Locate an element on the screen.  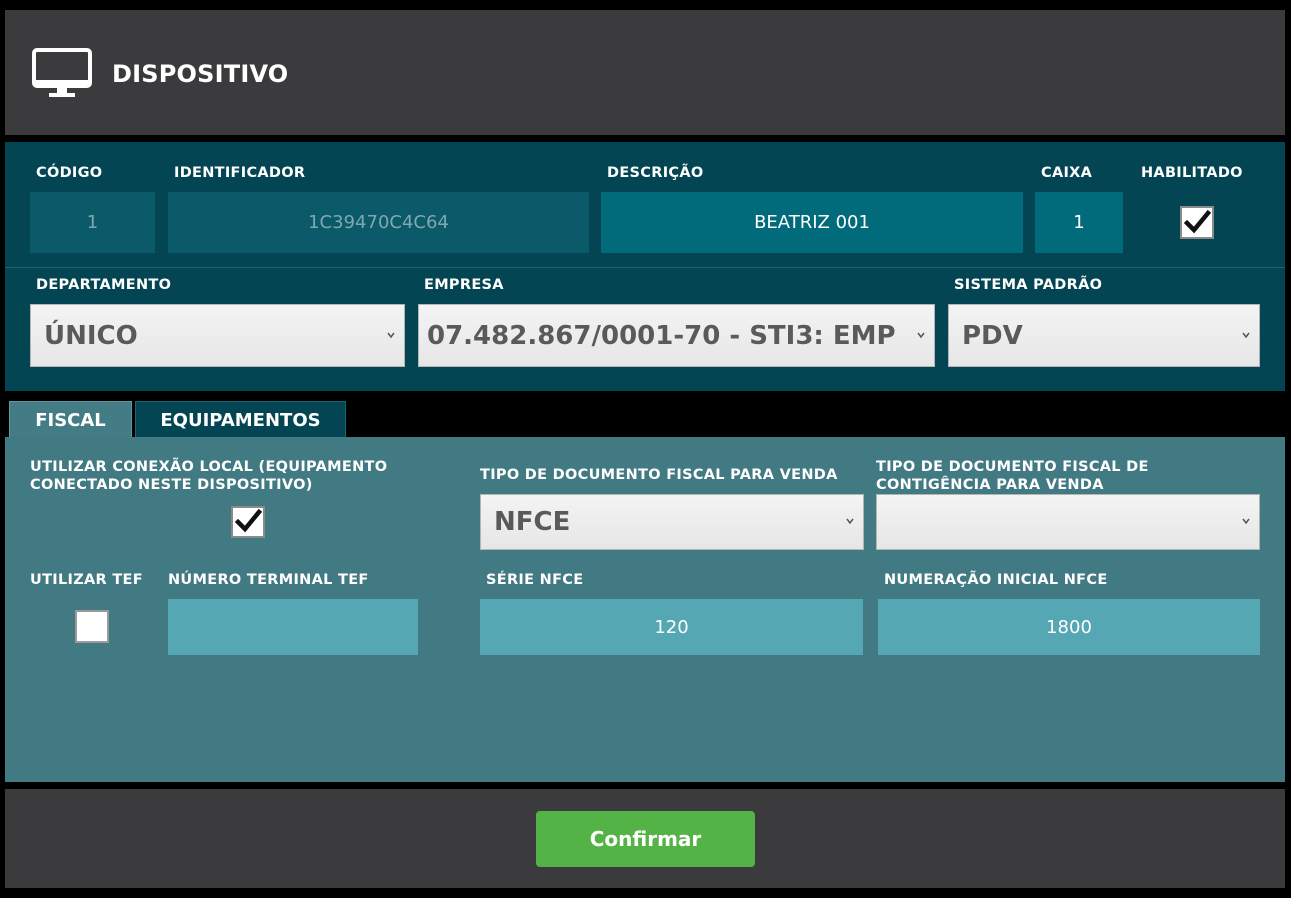
descricao-field: BEATRIZ 001 is located at coordinates (812, 222).